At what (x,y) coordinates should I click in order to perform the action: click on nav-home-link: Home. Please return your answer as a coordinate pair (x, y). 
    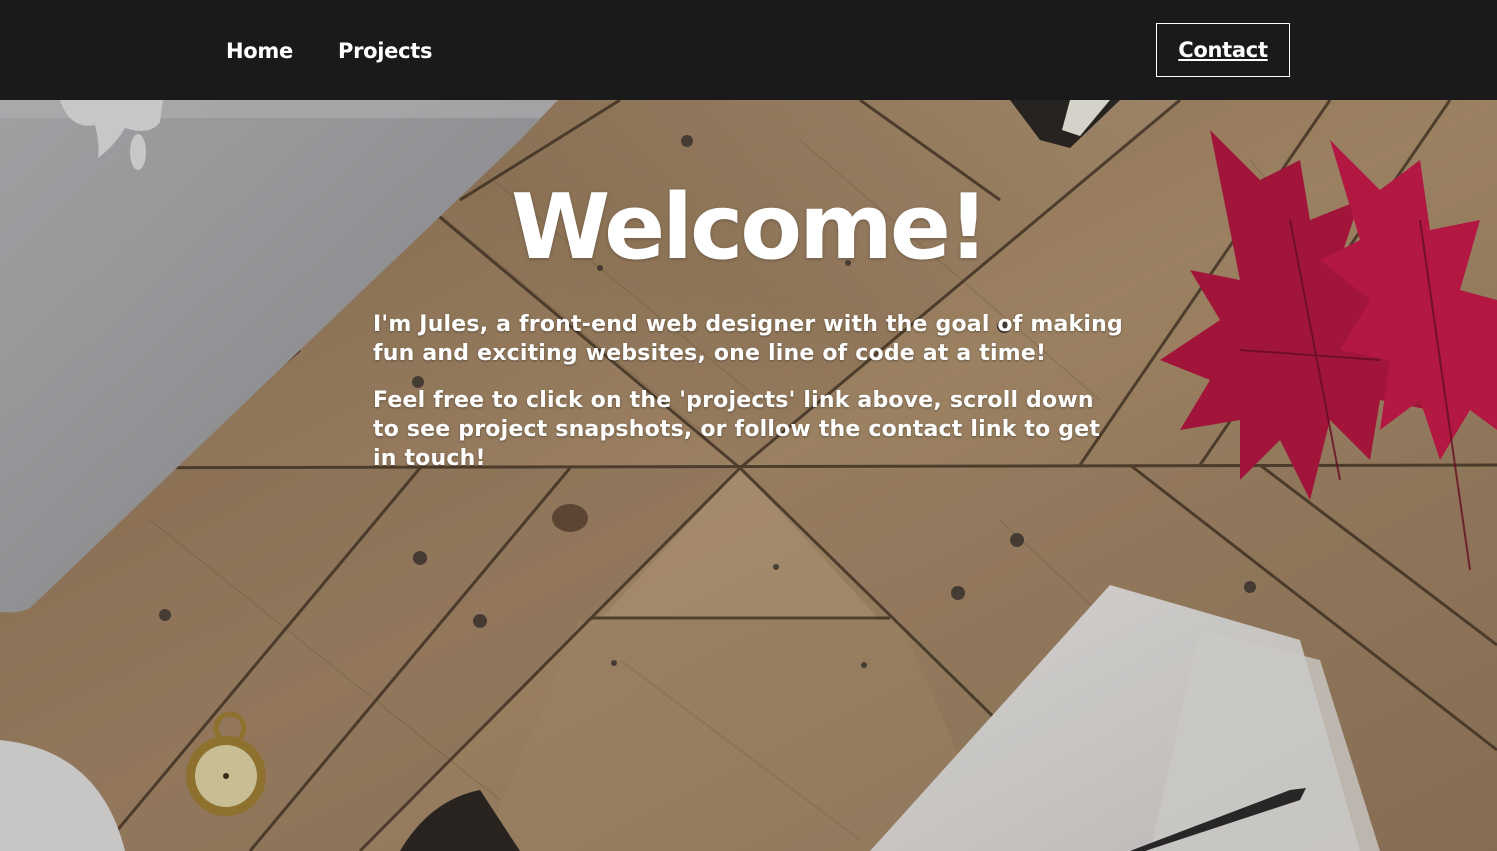
    Looking at the image, I should click on (259, 51).